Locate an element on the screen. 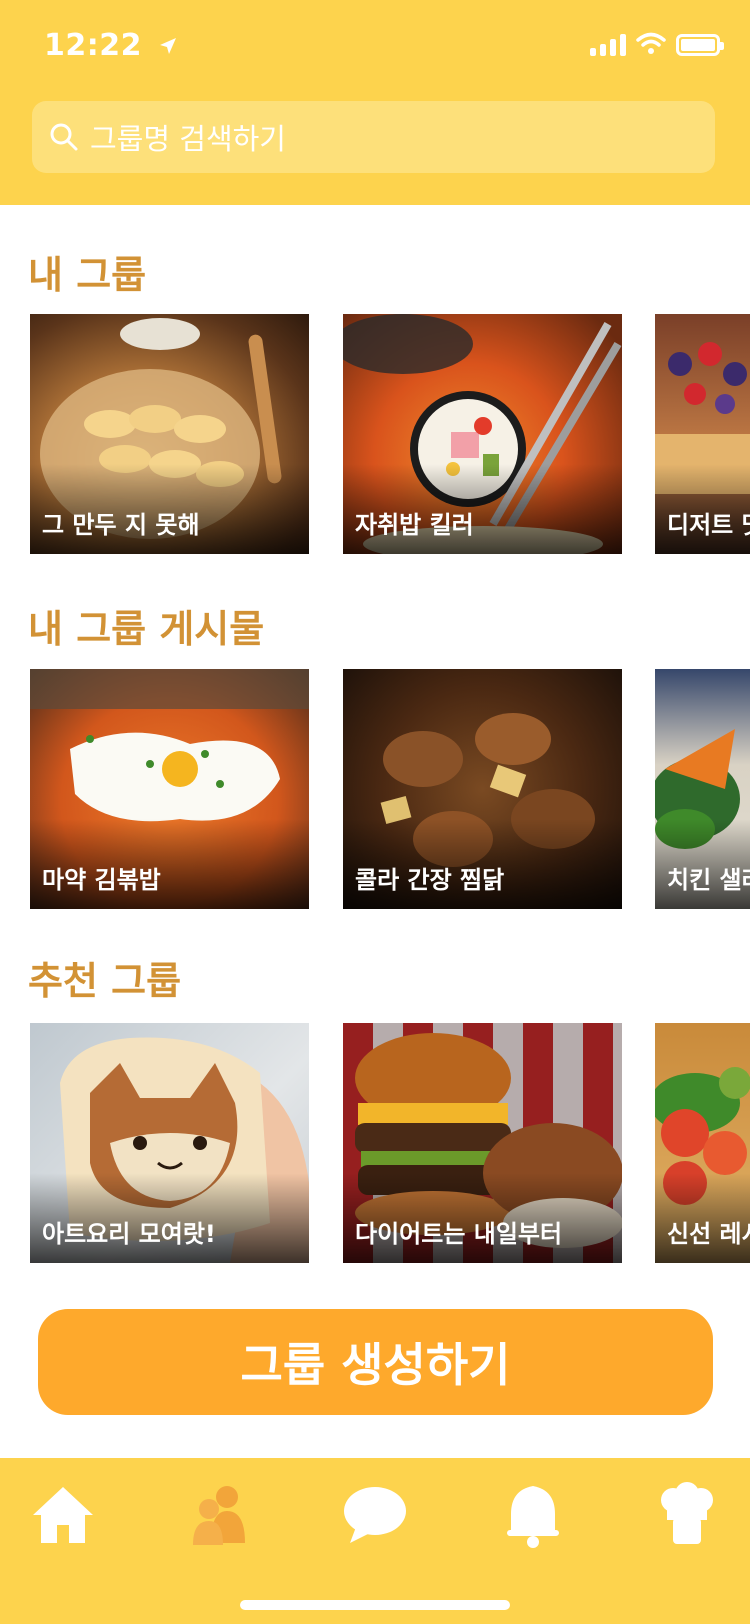 Image resolution: width=750 pixels, height=1624 pixels. card-label: 자취밥 킬러 is located at coordinates (414, 525).